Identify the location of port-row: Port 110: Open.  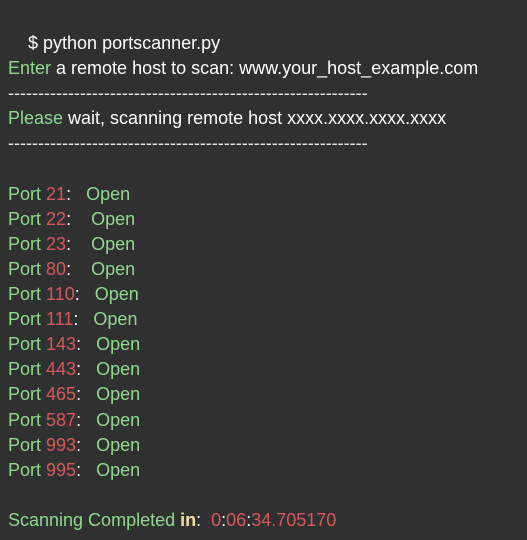
(267, 294).